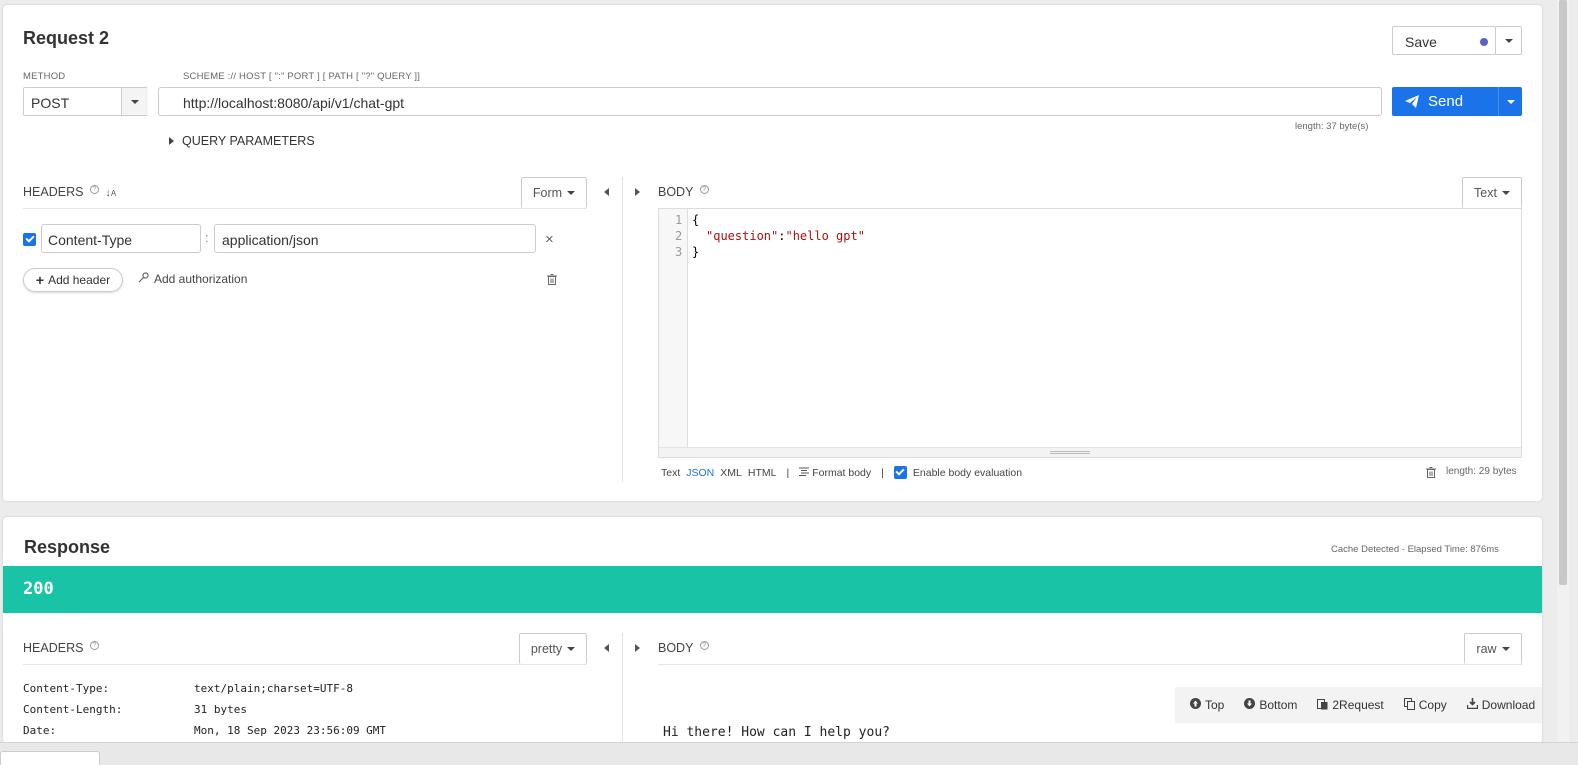 The width and height of the screenshot is (1578, 765). I want to click on response-title: Response, so click(67, 547).